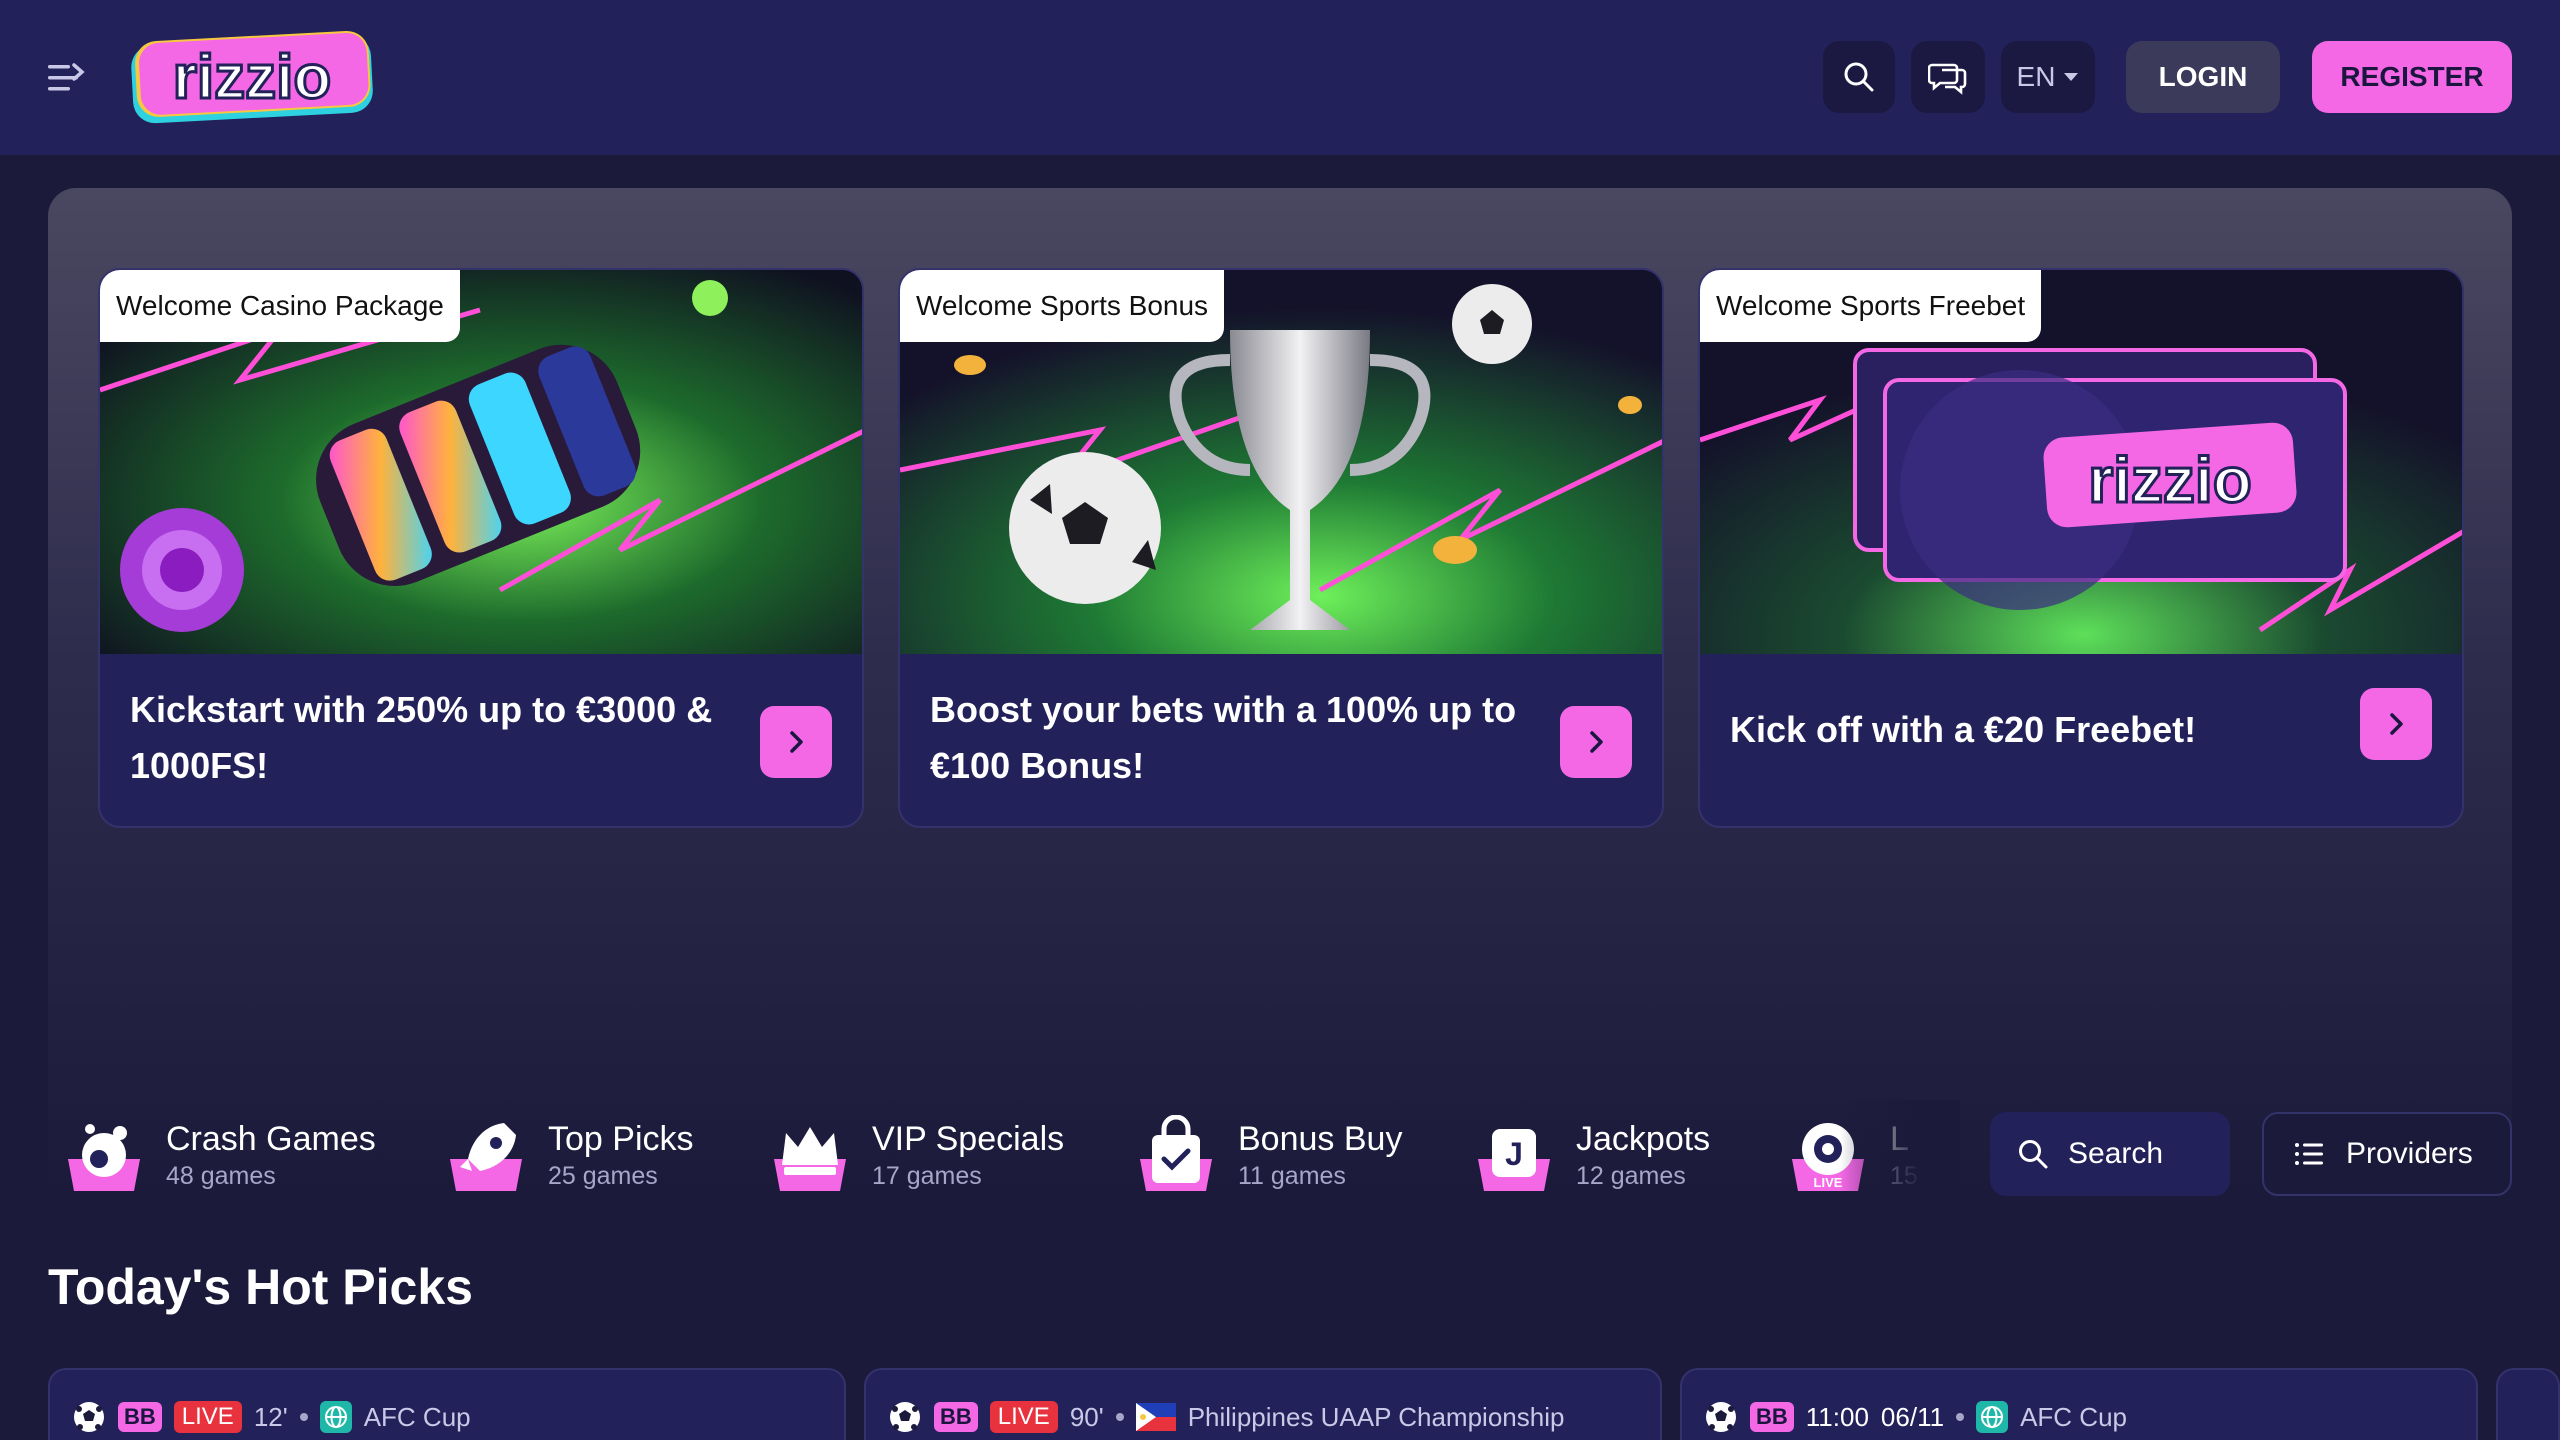 Image resolution: width=2560 pixels, height=1440 pixels. Describe the element at coordinates (1963, 729) in the screenshot. I see `promo-text: Kick off with a €20 Freebet!` at that location.